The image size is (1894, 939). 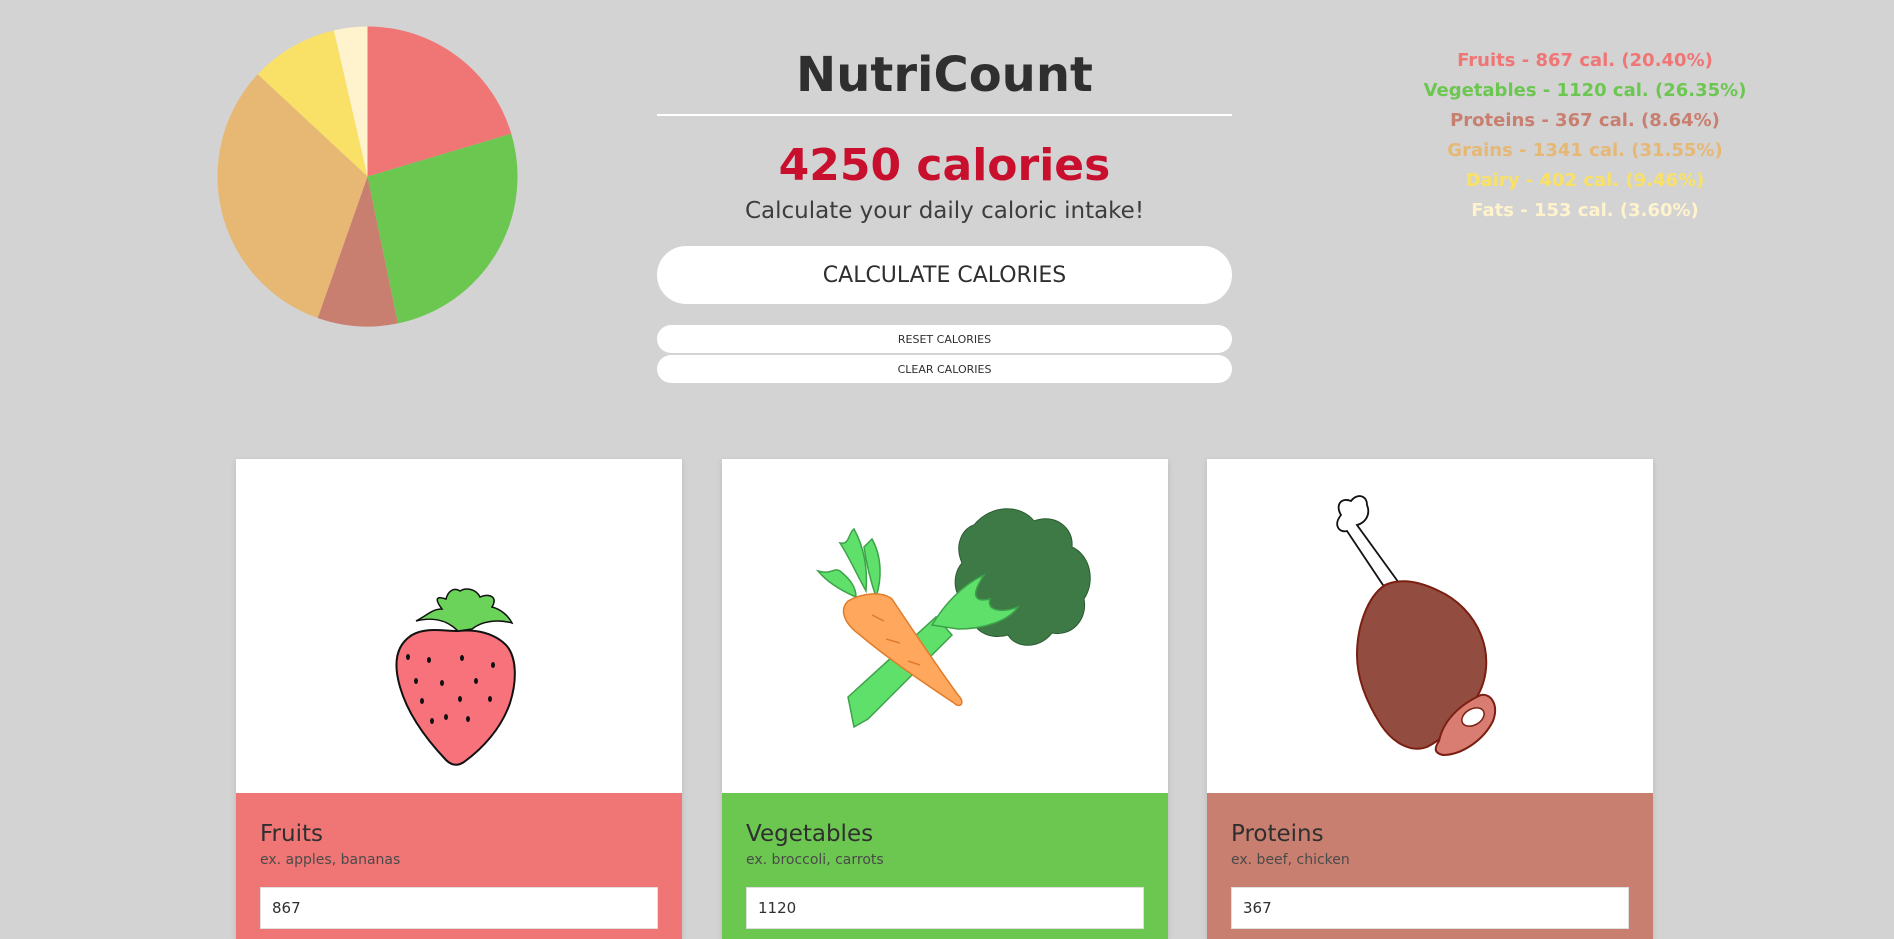 I want to click on card-example: ex. broccoli, carrots, so click(x=815, y=860).